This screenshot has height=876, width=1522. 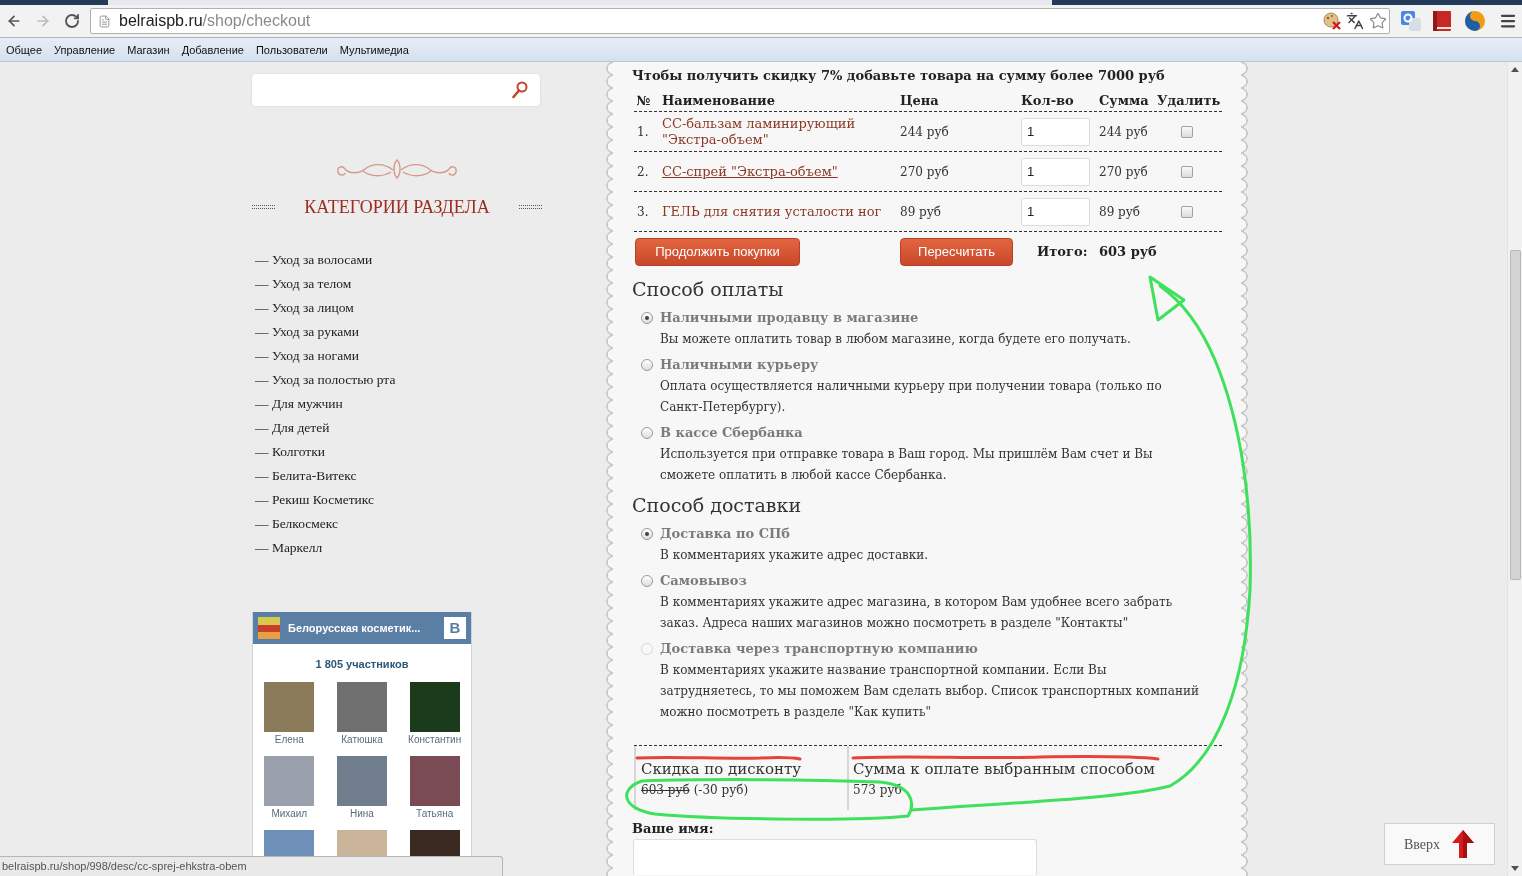 I want to click on discount-heading: Скидка по дисконту, so click(x=721, y=769).